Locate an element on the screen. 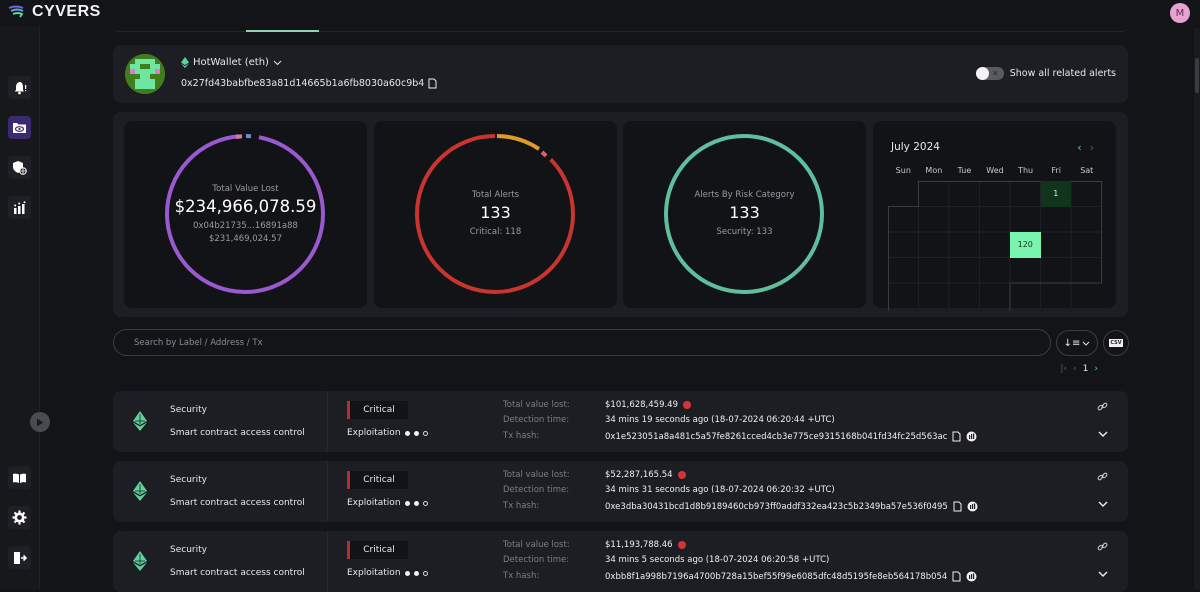  logo: CYVERS is located at coordinates (54, 12).